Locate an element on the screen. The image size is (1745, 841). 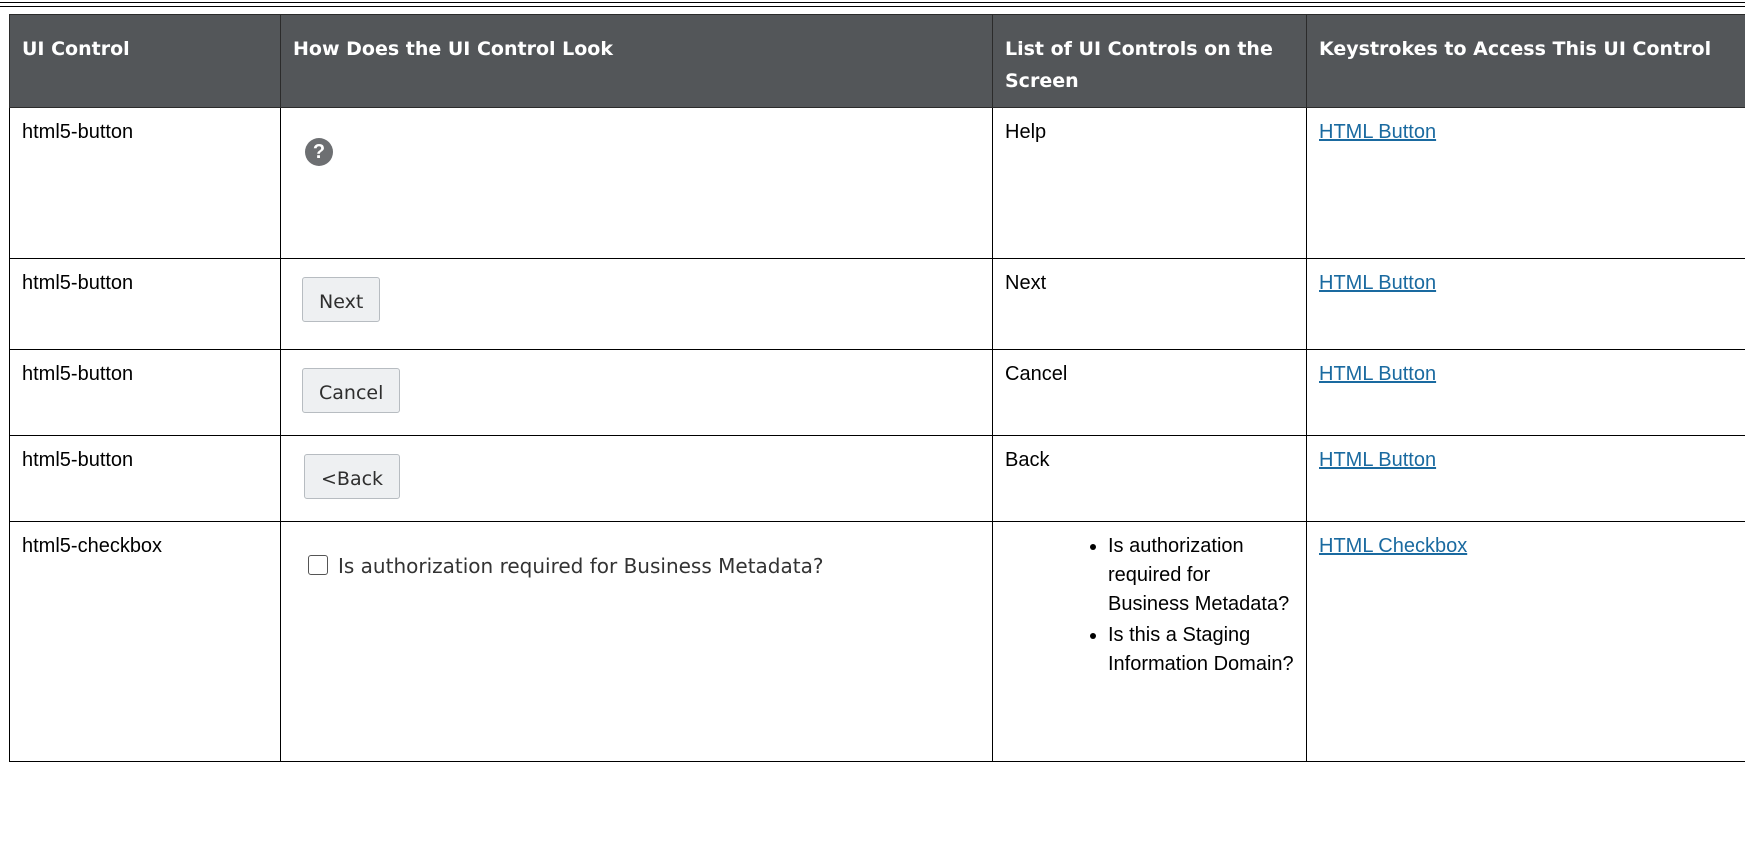
list-item: Is this a Staging Information Domain? is located at coordinates (1201, 650).